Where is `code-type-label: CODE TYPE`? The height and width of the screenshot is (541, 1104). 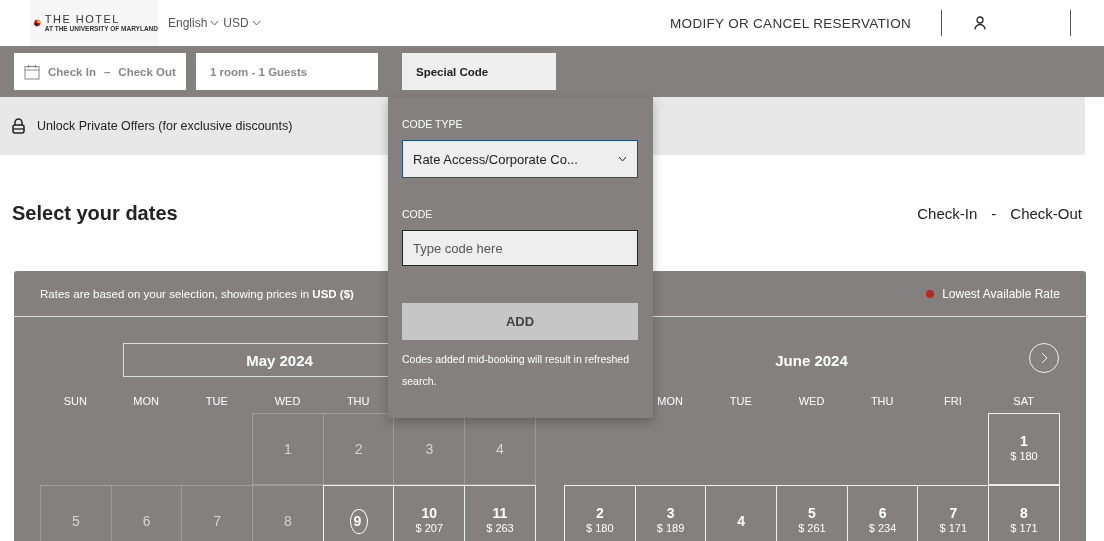
code-type-label: CODE TYPE is located at coordinates (433, 125).